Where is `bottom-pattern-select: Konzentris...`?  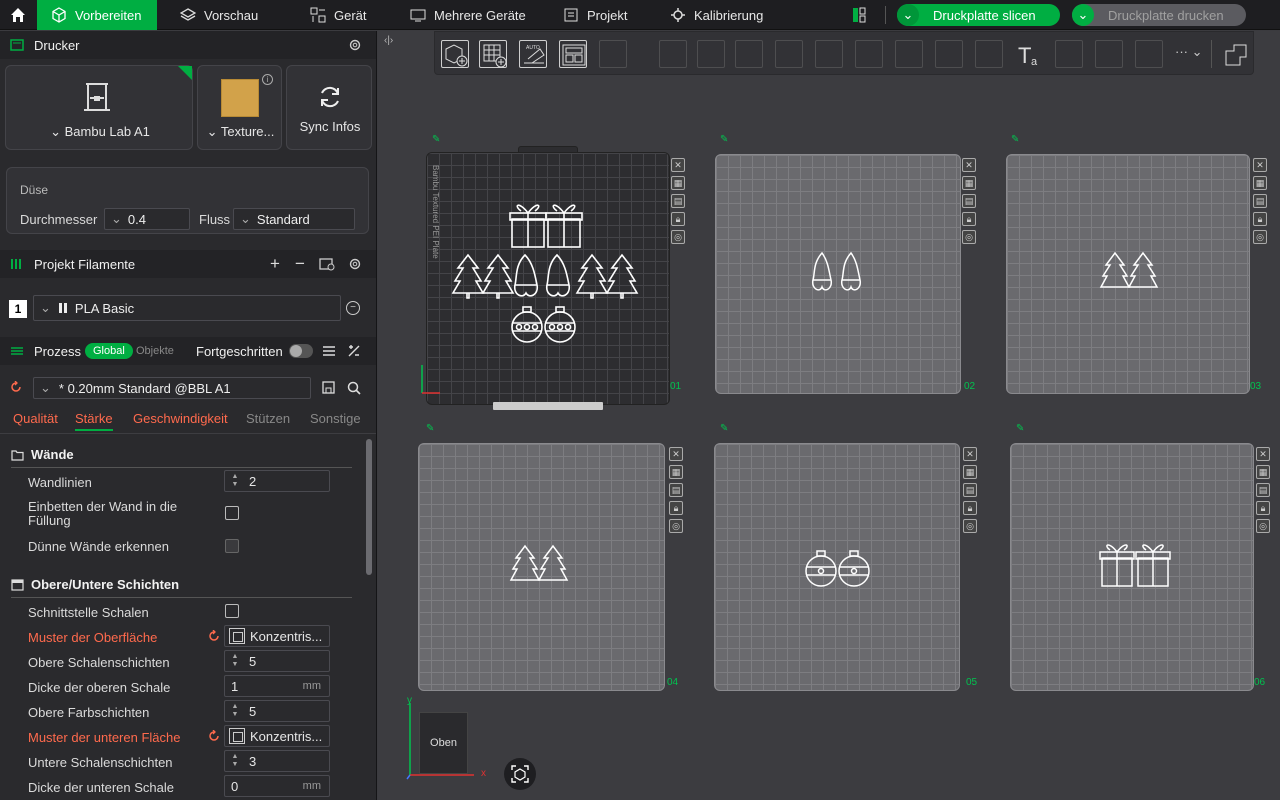
bottom-pattern-select: Konzentris... is located at coordinates (277, 736).